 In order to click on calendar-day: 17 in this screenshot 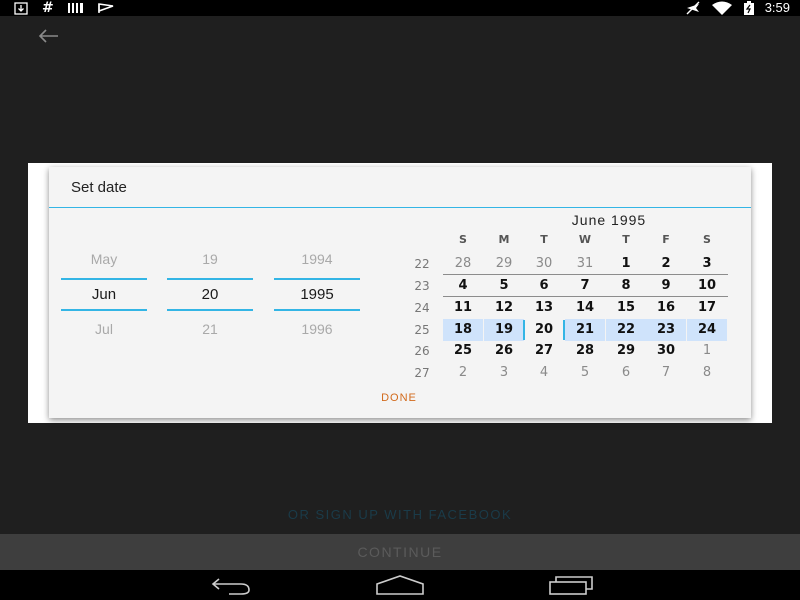, I will do `click(707, 308)`.